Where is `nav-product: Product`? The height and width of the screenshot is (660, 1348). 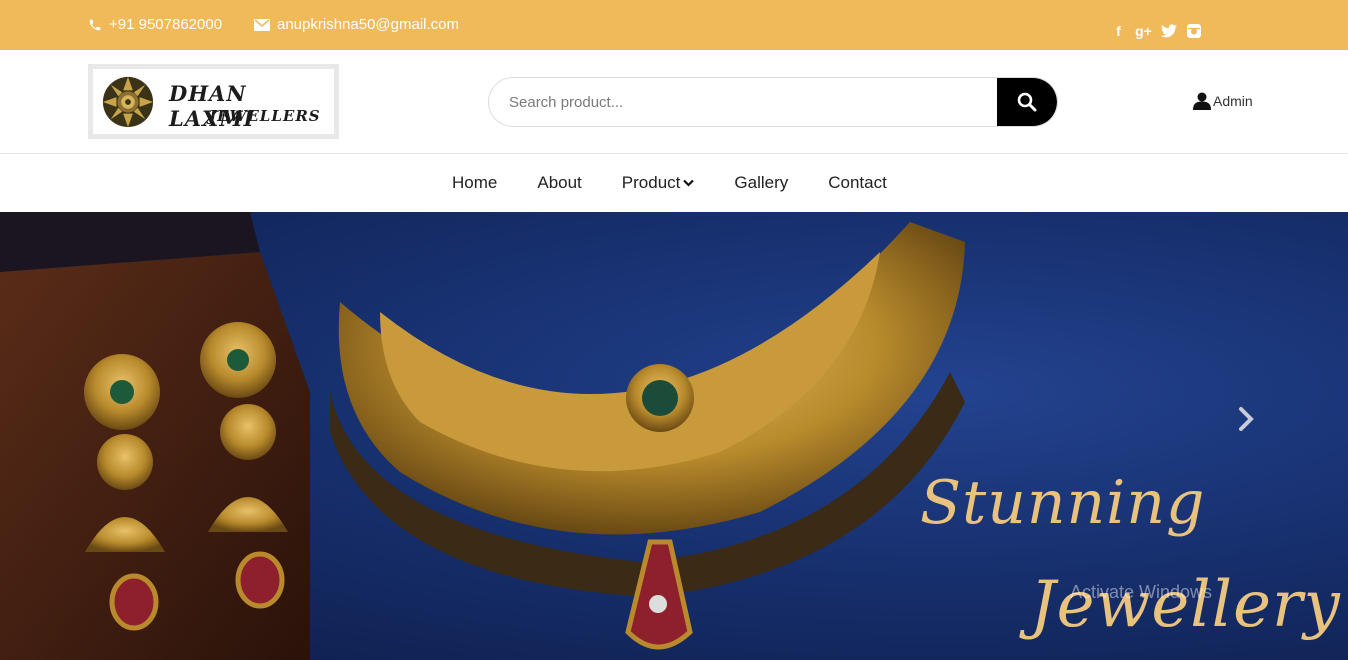
nav-product: Product is located at coordinates (658, 183).